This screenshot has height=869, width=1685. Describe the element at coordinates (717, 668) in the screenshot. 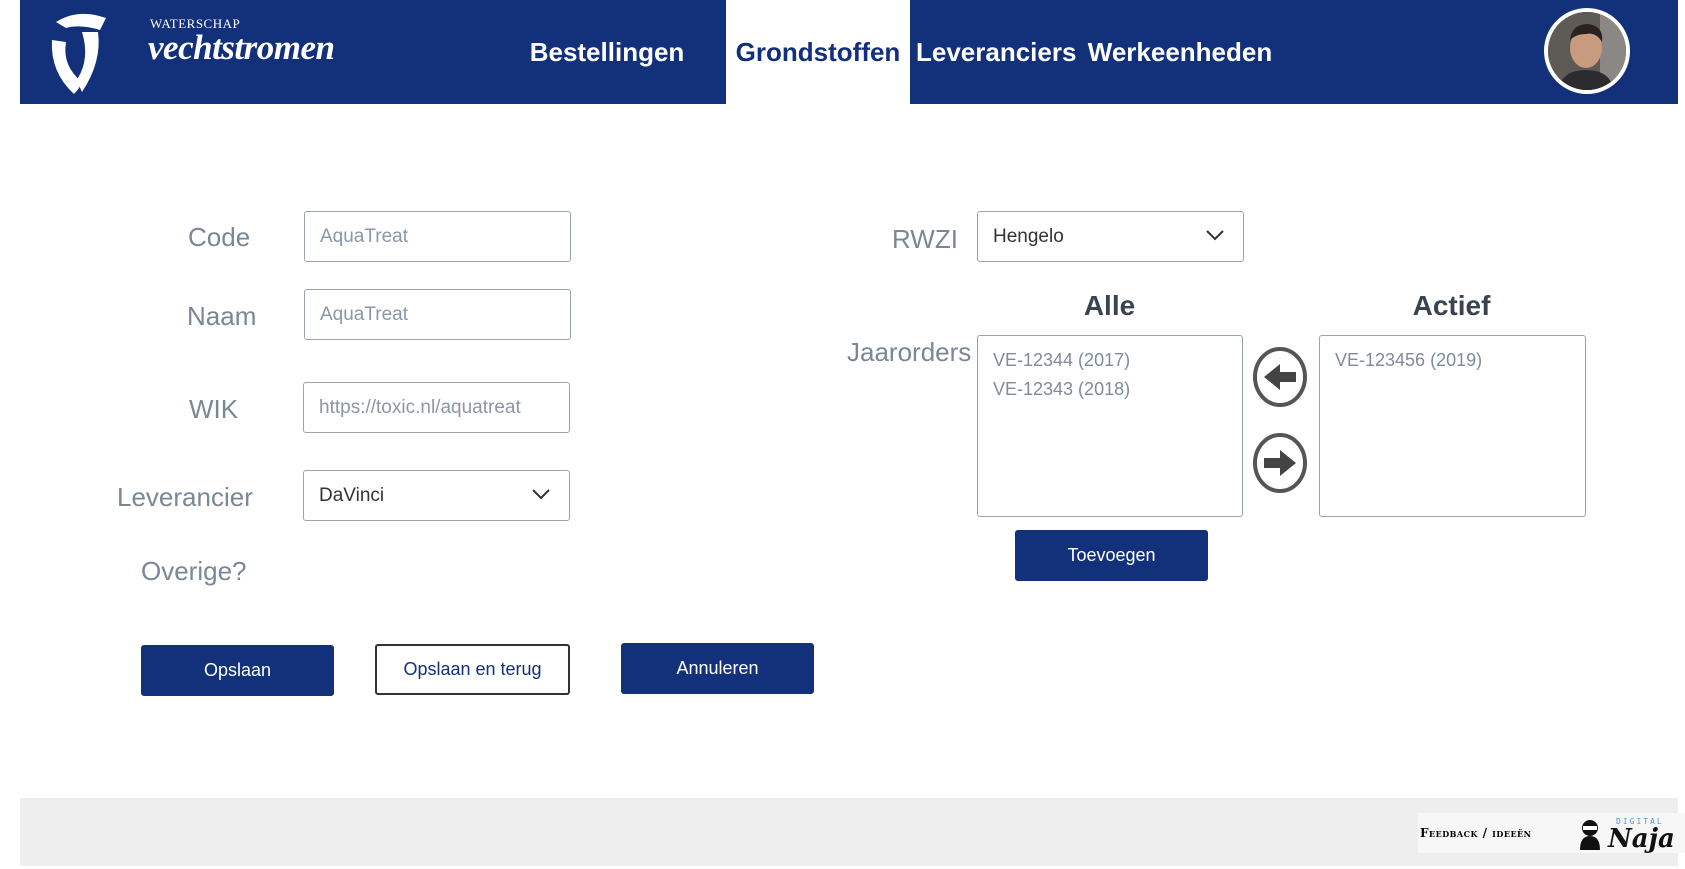

I see `cancel-button: Annuleren` at that location.